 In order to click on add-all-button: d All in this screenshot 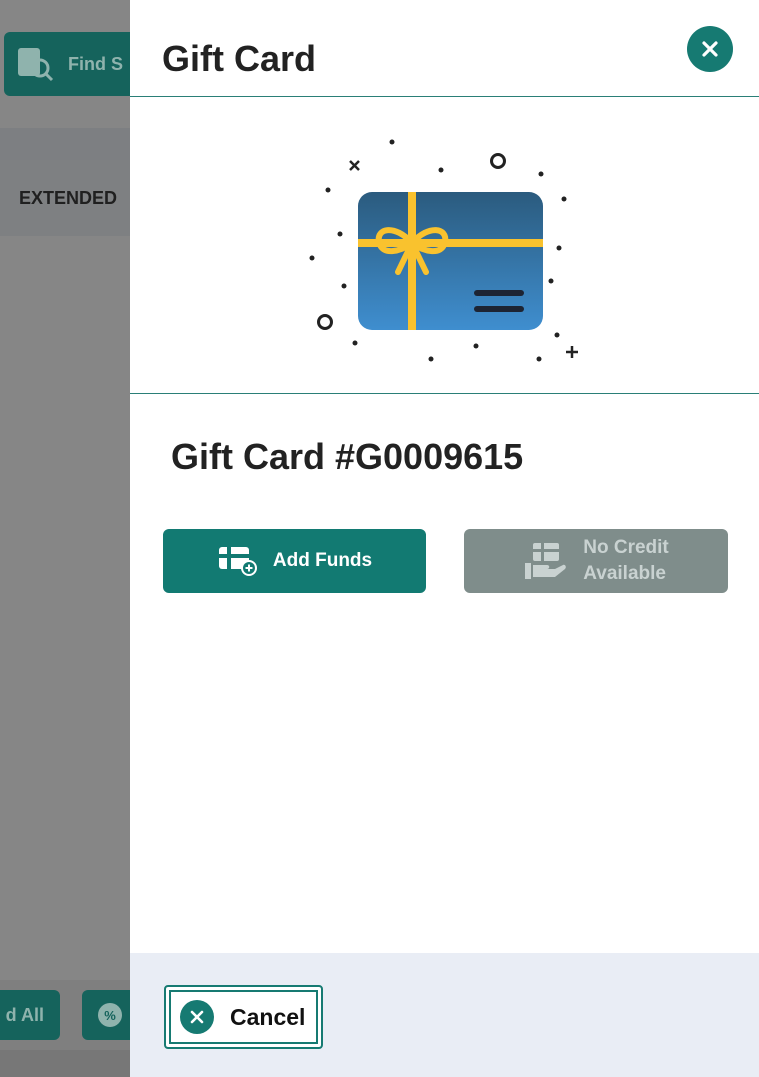, I will do `click(30, 1015)`.